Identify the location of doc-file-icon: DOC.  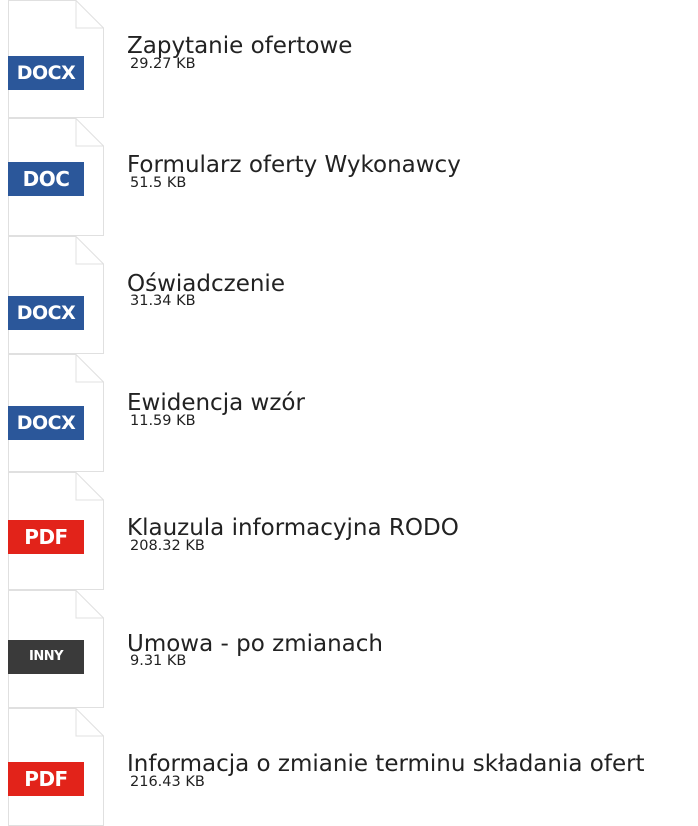
(56, 177).